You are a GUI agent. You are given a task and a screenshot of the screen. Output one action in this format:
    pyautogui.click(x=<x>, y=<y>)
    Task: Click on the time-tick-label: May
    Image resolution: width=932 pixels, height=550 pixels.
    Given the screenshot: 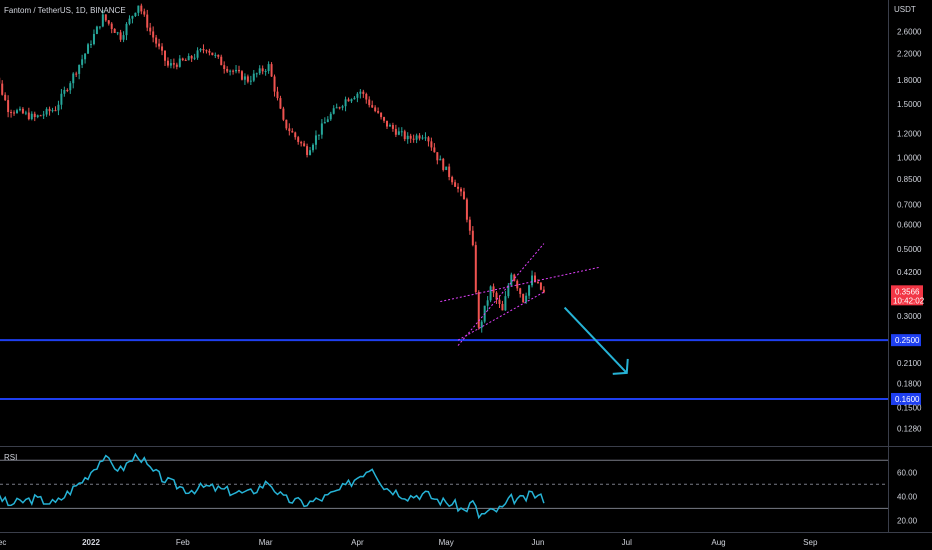 What is the action you would take?
    pyautogui.click(x=446, y=542)
    